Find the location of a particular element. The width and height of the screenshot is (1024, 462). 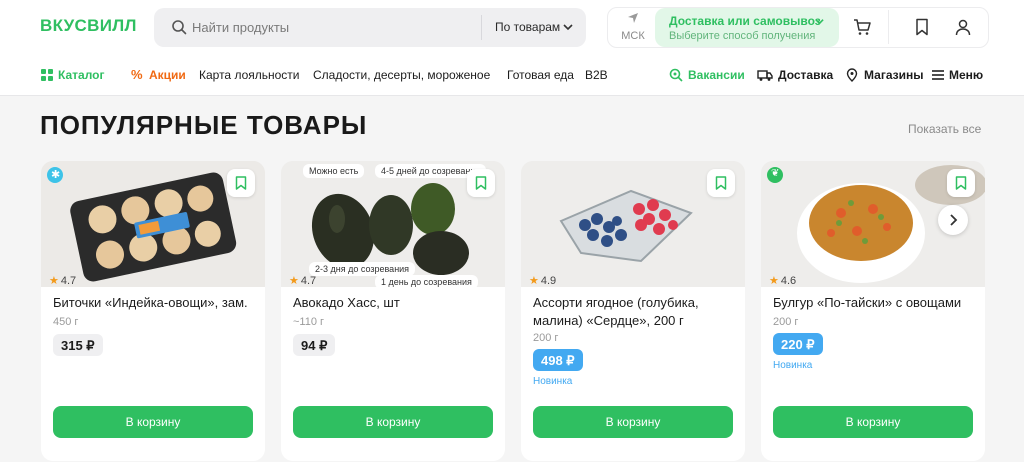

rating-value: 4.6 is located at coordinates (788, 281).